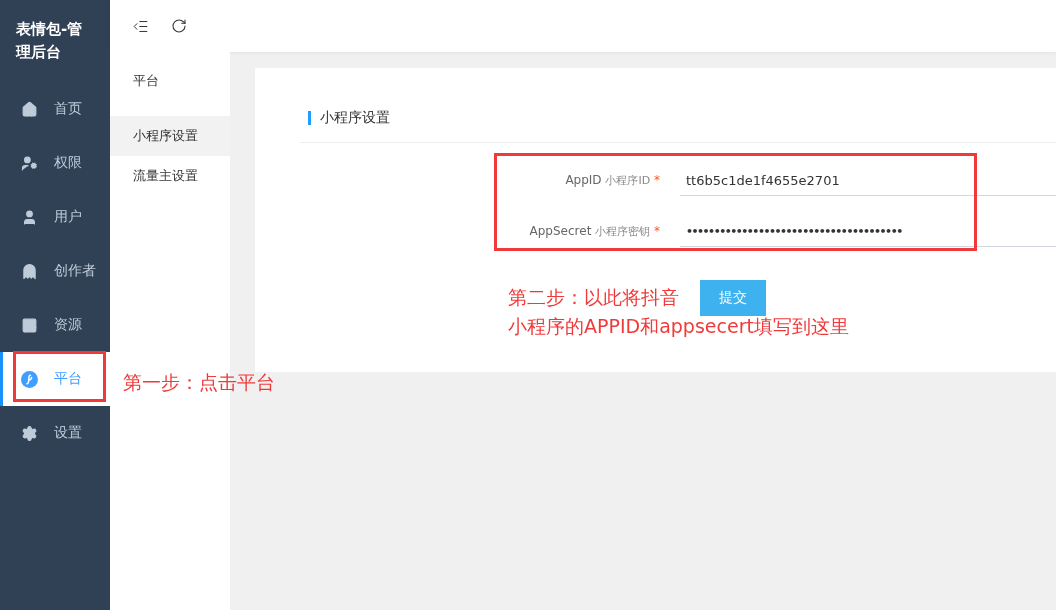 This screenshot has height=610, width=1056. I want to click on section-marker, so click(309, 118).